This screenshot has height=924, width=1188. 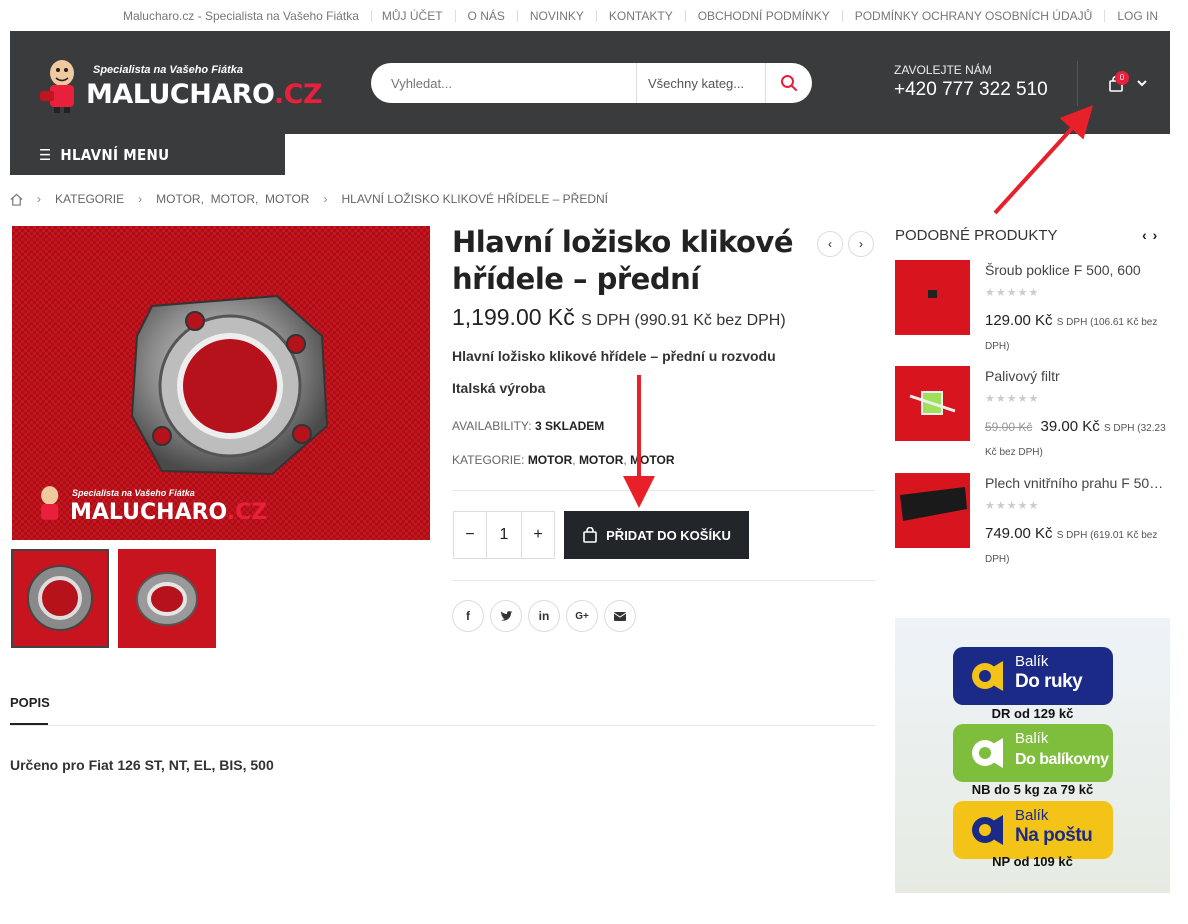 What do you see at coordinates (1077, 376) in the screenshot?
I see `similar-product-name: Palivový filtr` at bounding box center [1077, 376].